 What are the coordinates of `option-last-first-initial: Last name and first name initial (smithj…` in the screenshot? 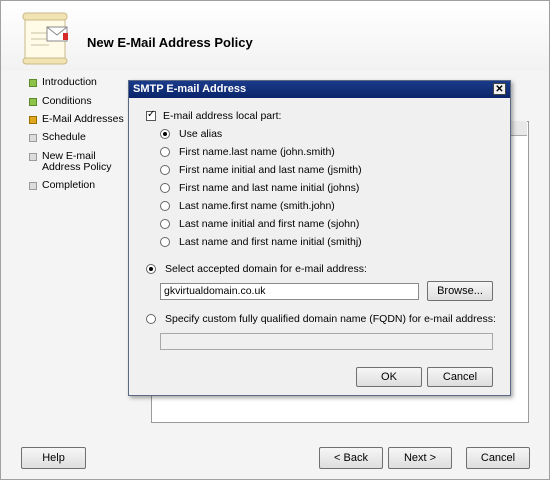 It's located at (261, 242).